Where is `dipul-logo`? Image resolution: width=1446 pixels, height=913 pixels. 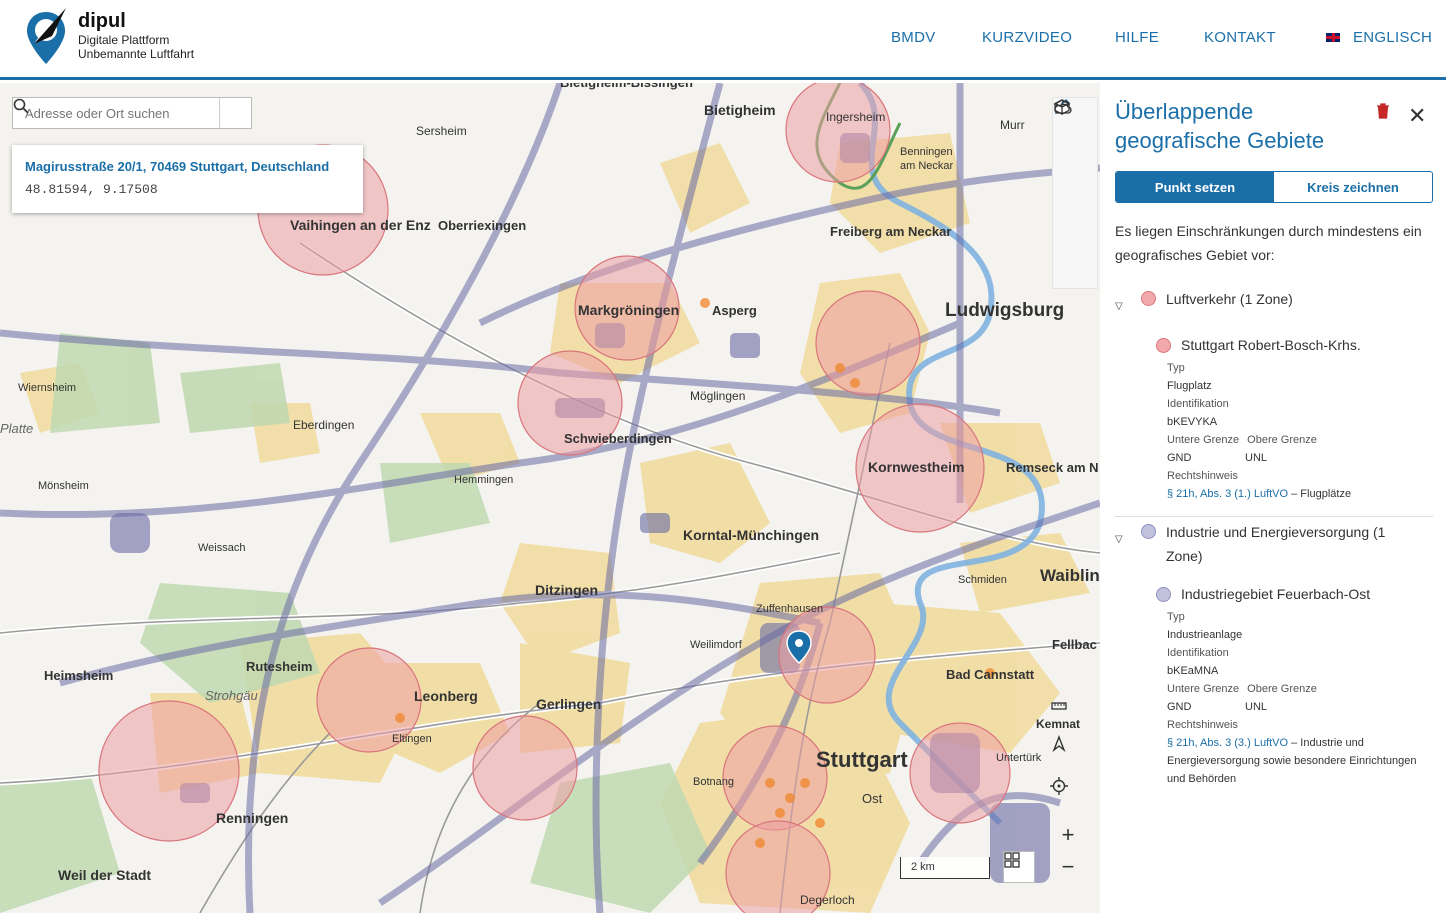
dipul-logo is located at coordinates (46, 36).